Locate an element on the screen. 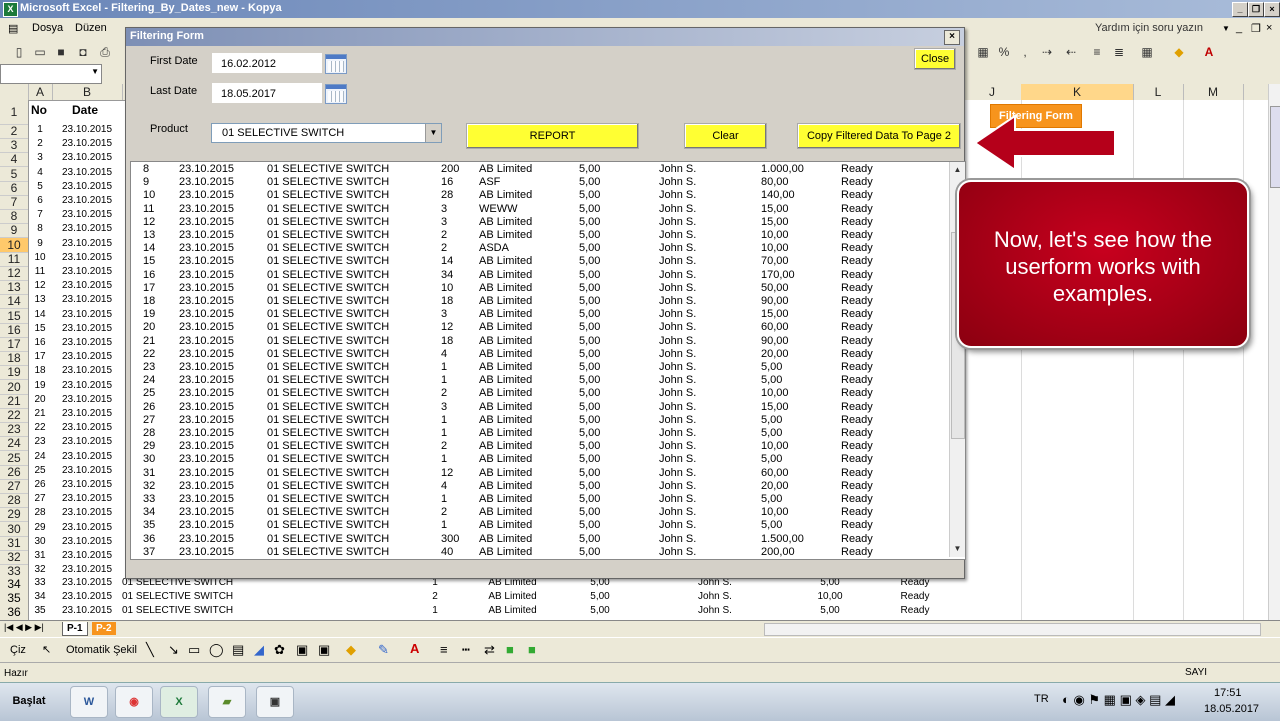 The width and height of the screenshot is (1280, 721). row-header-1: 1 is located at coordinates (14, 112).